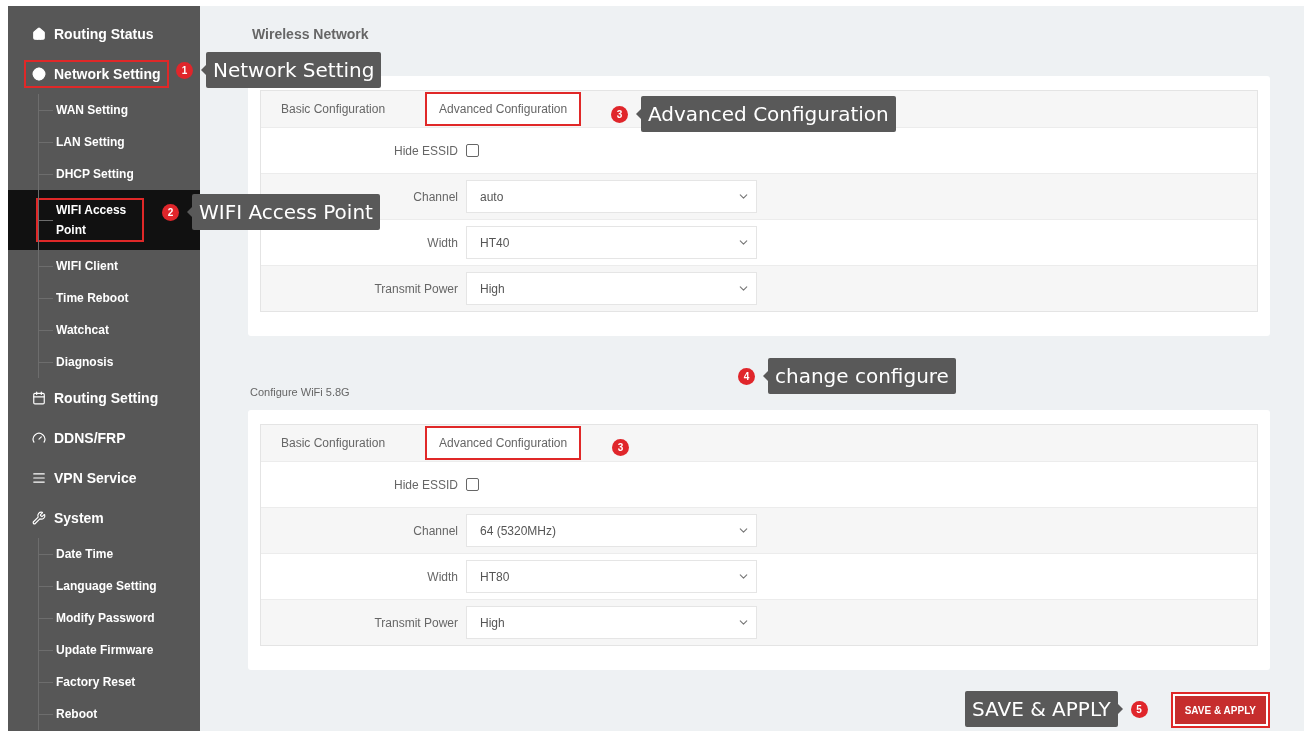 The height and width of the screenshot is (731, 1309). What do you see at coordinates (96, 682) in the screenshot?
I see `sidebar-subitem: Factory Reset` at bounding box center [96, 682].